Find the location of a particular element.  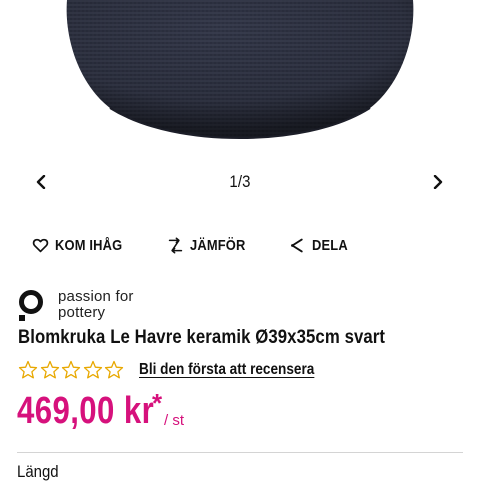

write-review-link: Bli den första att recensera is located at coordinates (226, 370).